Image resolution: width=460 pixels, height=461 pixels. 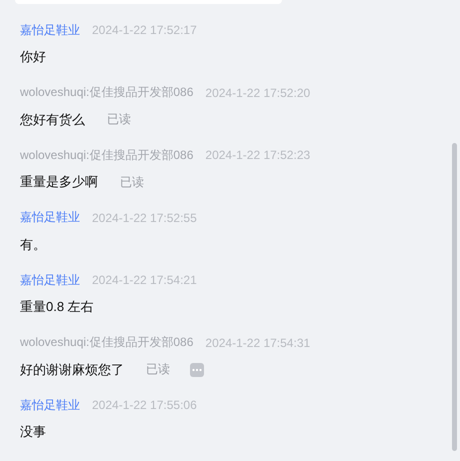 I want to click on scrollbar, so click(x=454, y=297).